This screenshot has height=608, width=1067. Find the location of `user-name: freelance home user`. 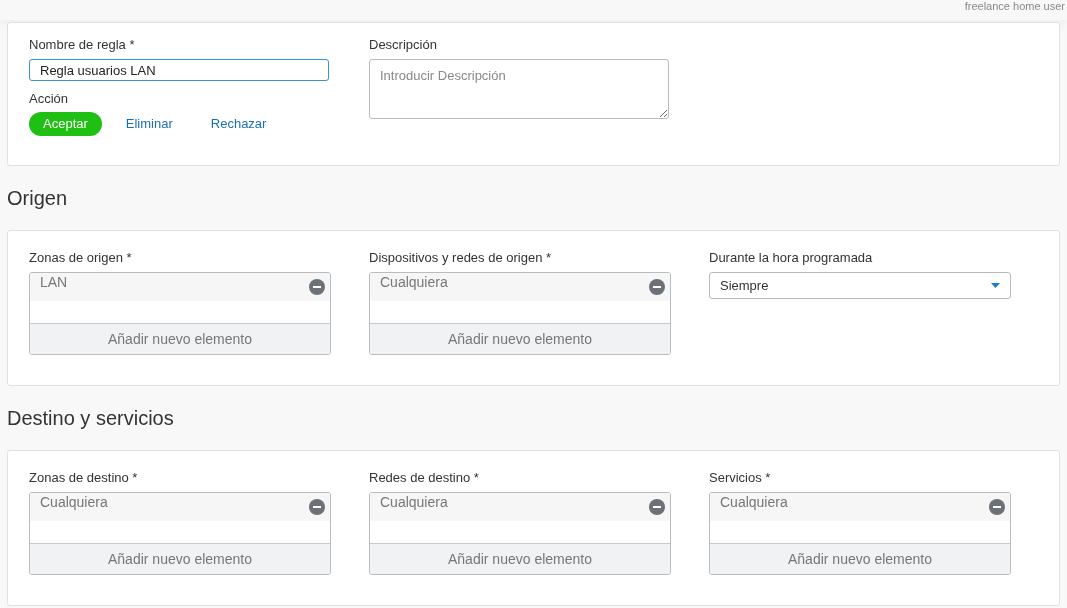

user-name: freelance home user is located at coordinates (1014, 6).